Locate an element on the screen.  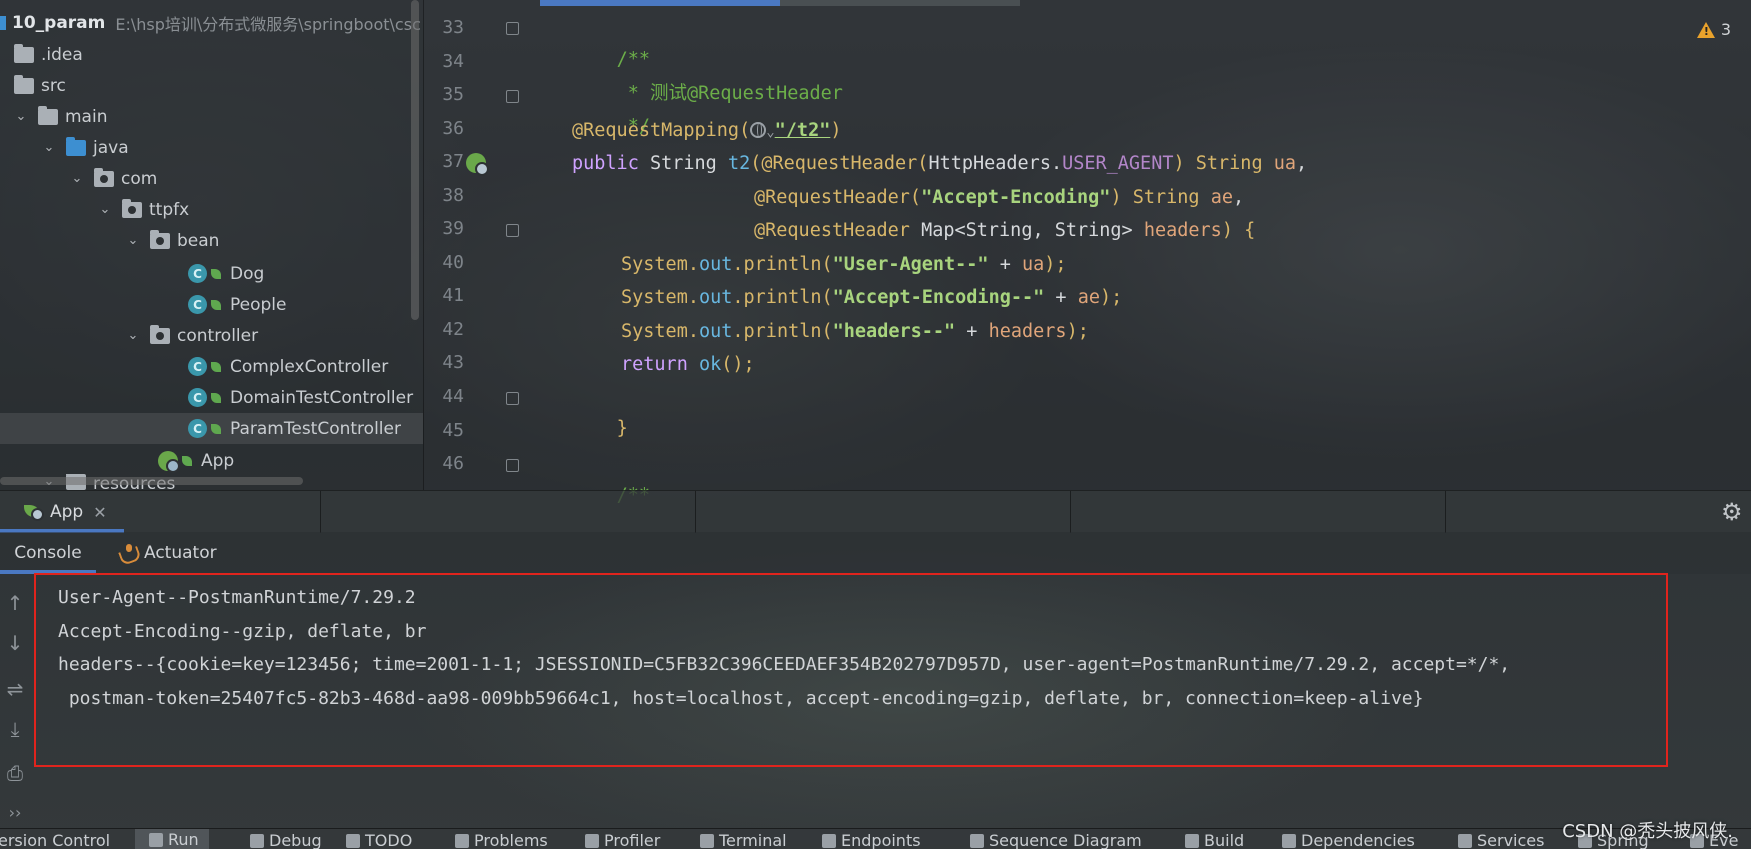
project-horizontal-scrollbar is located at coordinates (151, 481).